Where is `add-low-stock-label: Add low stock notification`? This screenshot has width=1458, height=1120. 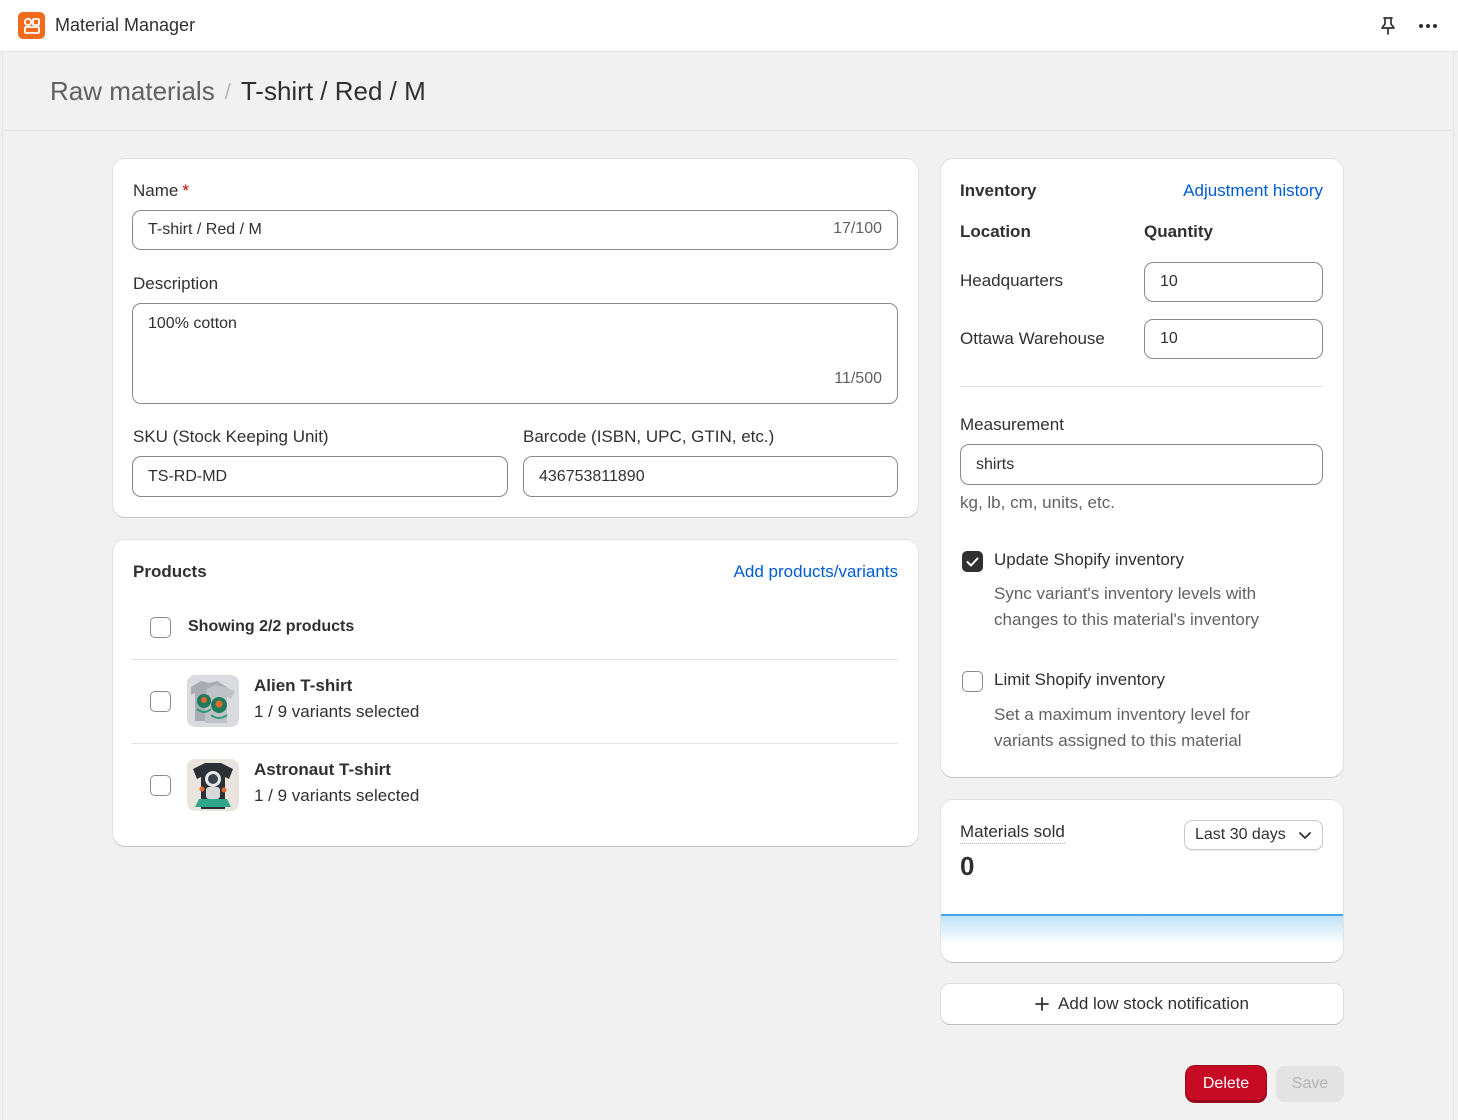 add-low-stock-label: Add low stock notification is located at coordinates (1153, 1003).